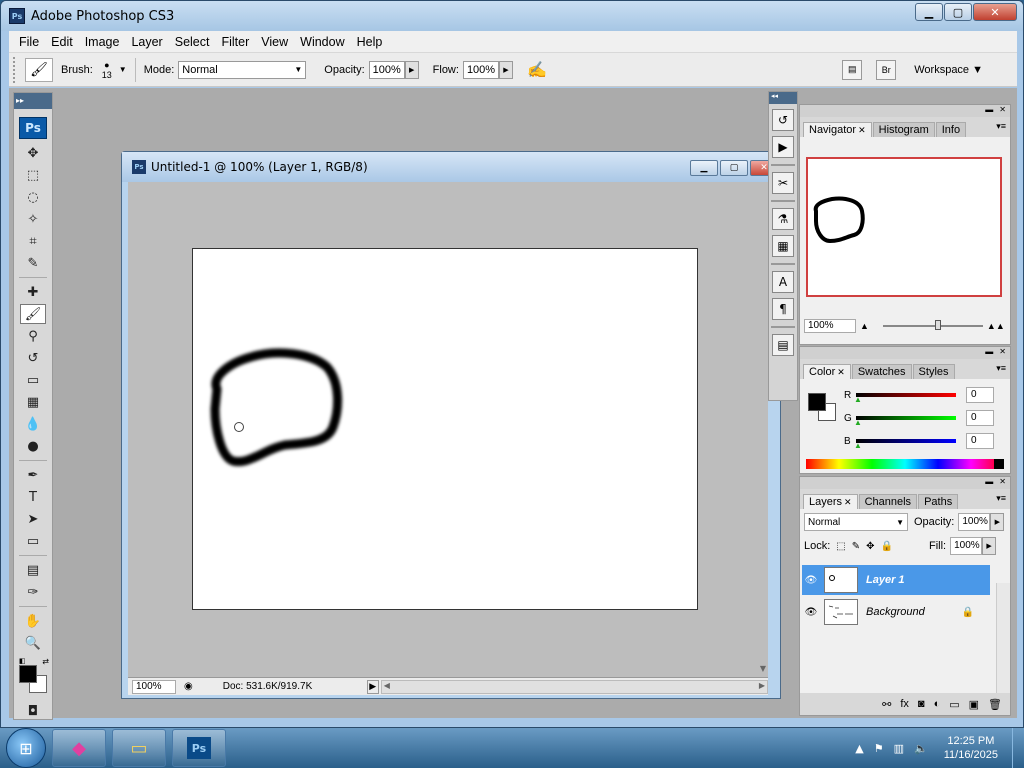  What do you see at coordinates (33, 446) in the screenshot?
I see `dodge-tool-icon: ●` at bounding box center [33, 446].